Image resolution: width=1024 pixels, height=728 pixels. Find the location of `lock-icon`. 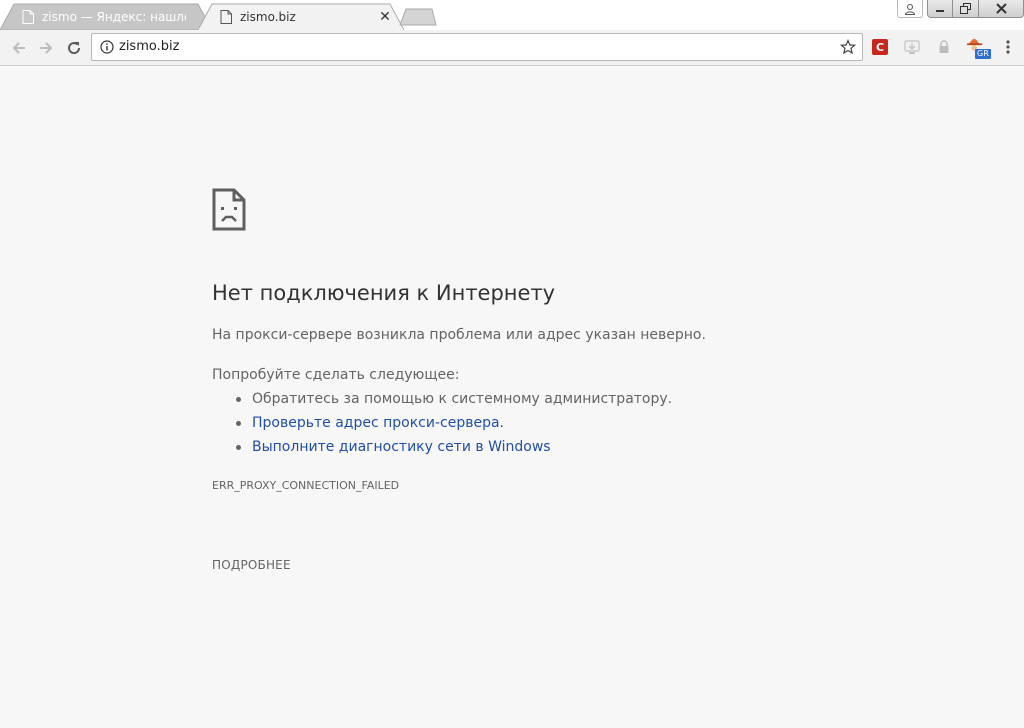

lock-icon is located at coordinates (944, 46).